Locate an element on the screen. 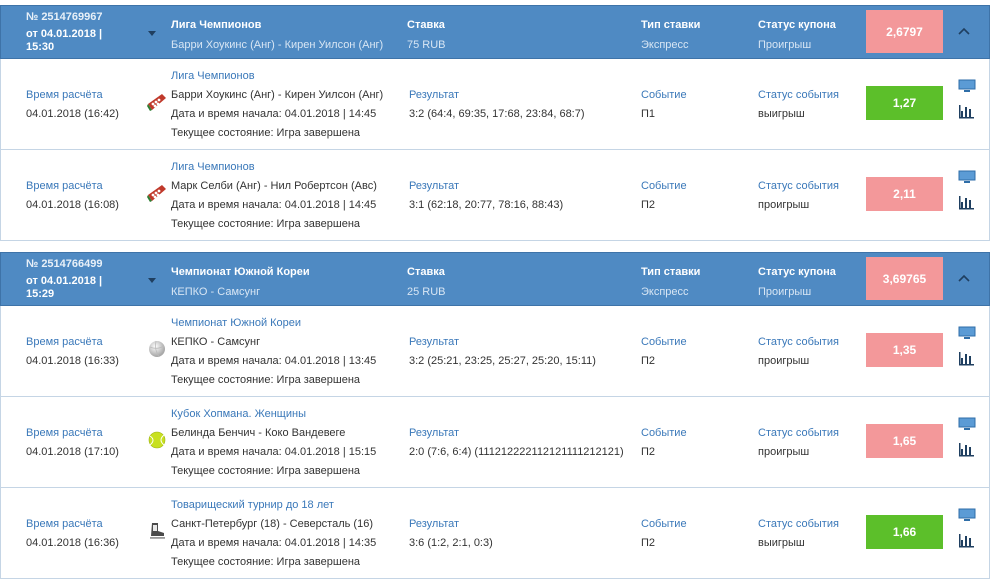  result-value: 3:6 (1:2, 2:1, 0:3) is located at coordinates (451, 543).